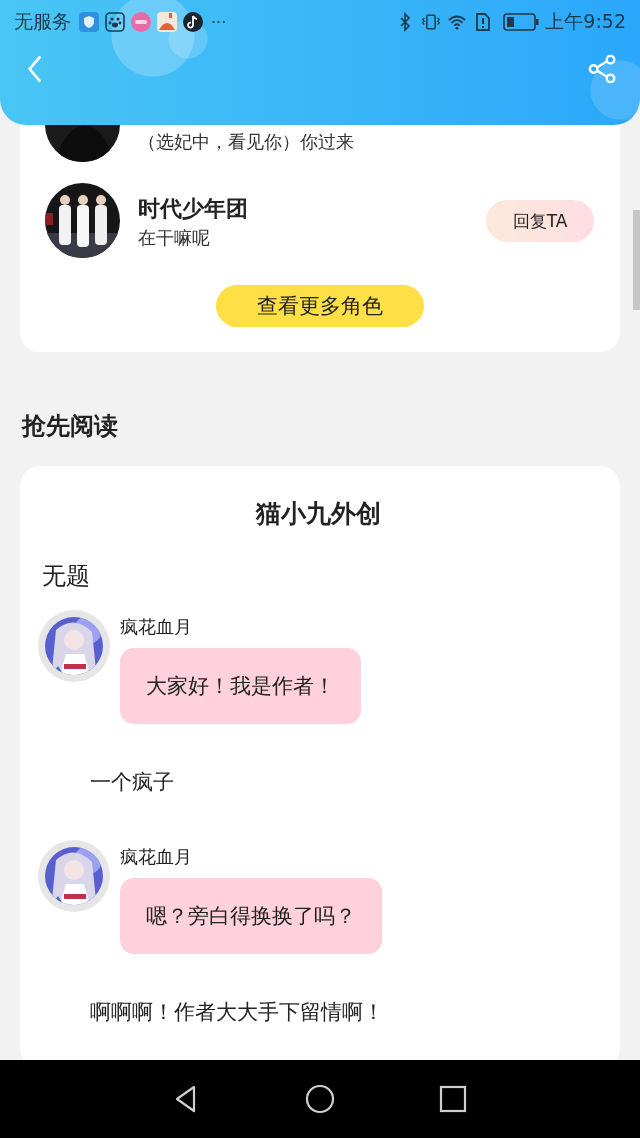 The width and height of the screenshot is (640, 1138). I want to click on reply-button: 回复TA, so click(540, 221).